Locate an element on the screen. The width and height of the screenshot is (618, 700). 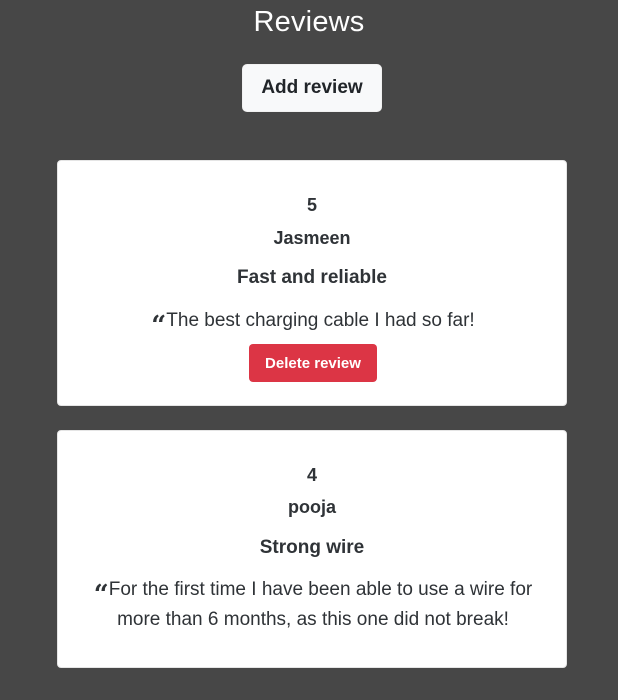
review-quote: “The best charging cable I had so far! is located at coordinates (313, 325).